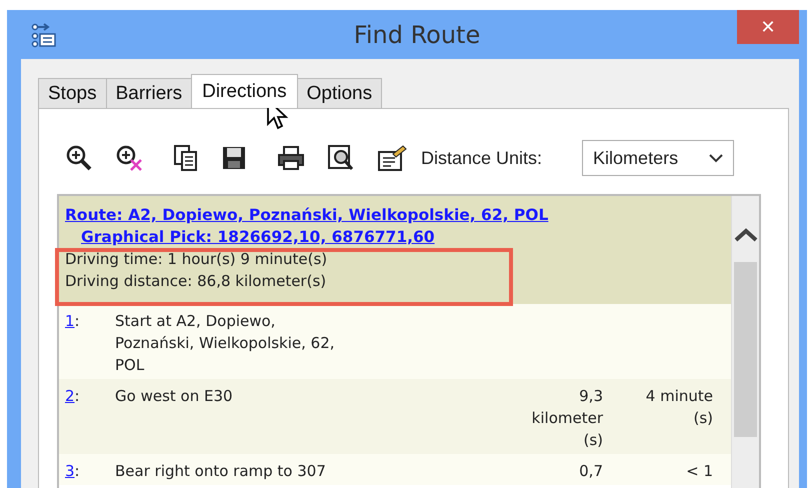  What do you see at coordinates (746, 235) in the screenshot?
I see `scroll-up-icon` at bounding box center [746, 235].